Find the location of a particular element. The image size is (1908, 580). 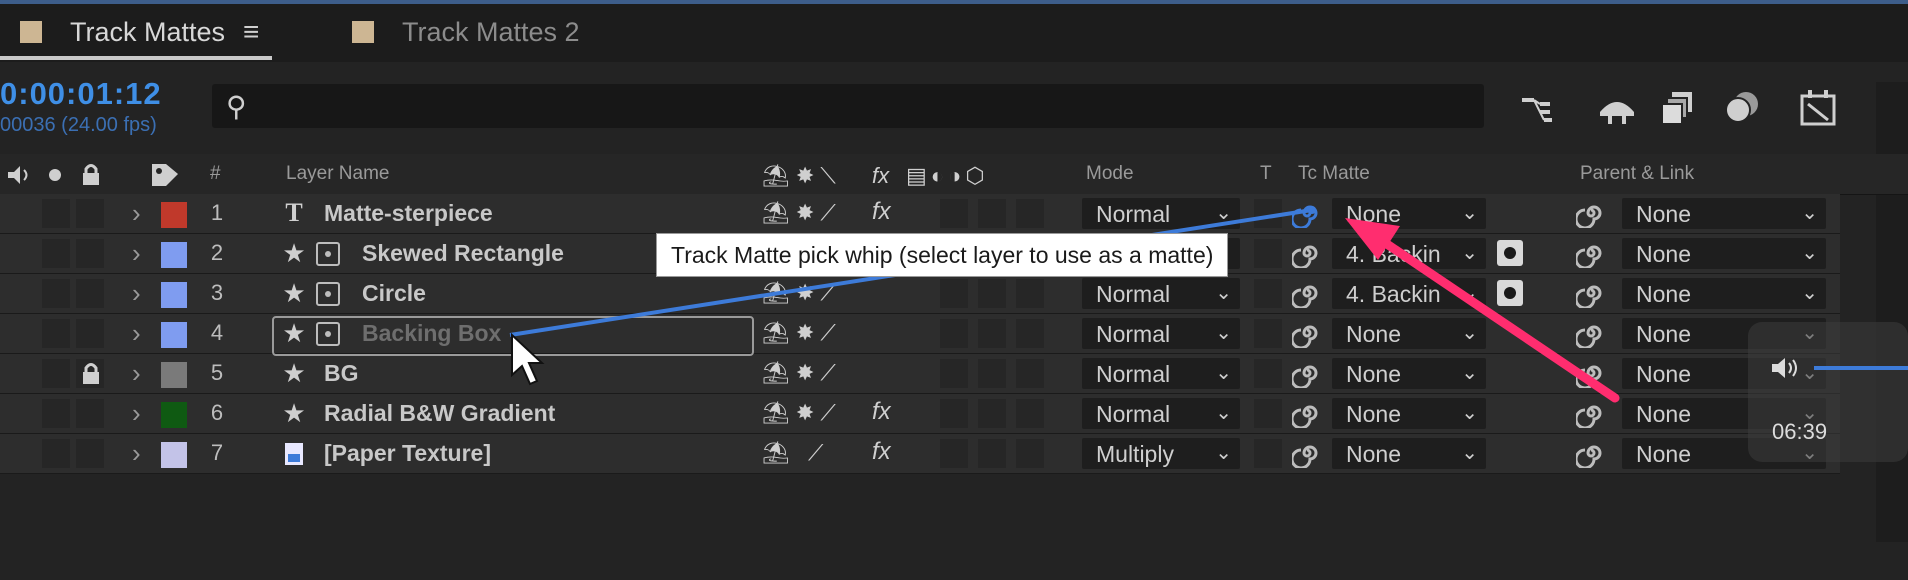

annotation-arrow-head is located at coordinates (1372, 239).